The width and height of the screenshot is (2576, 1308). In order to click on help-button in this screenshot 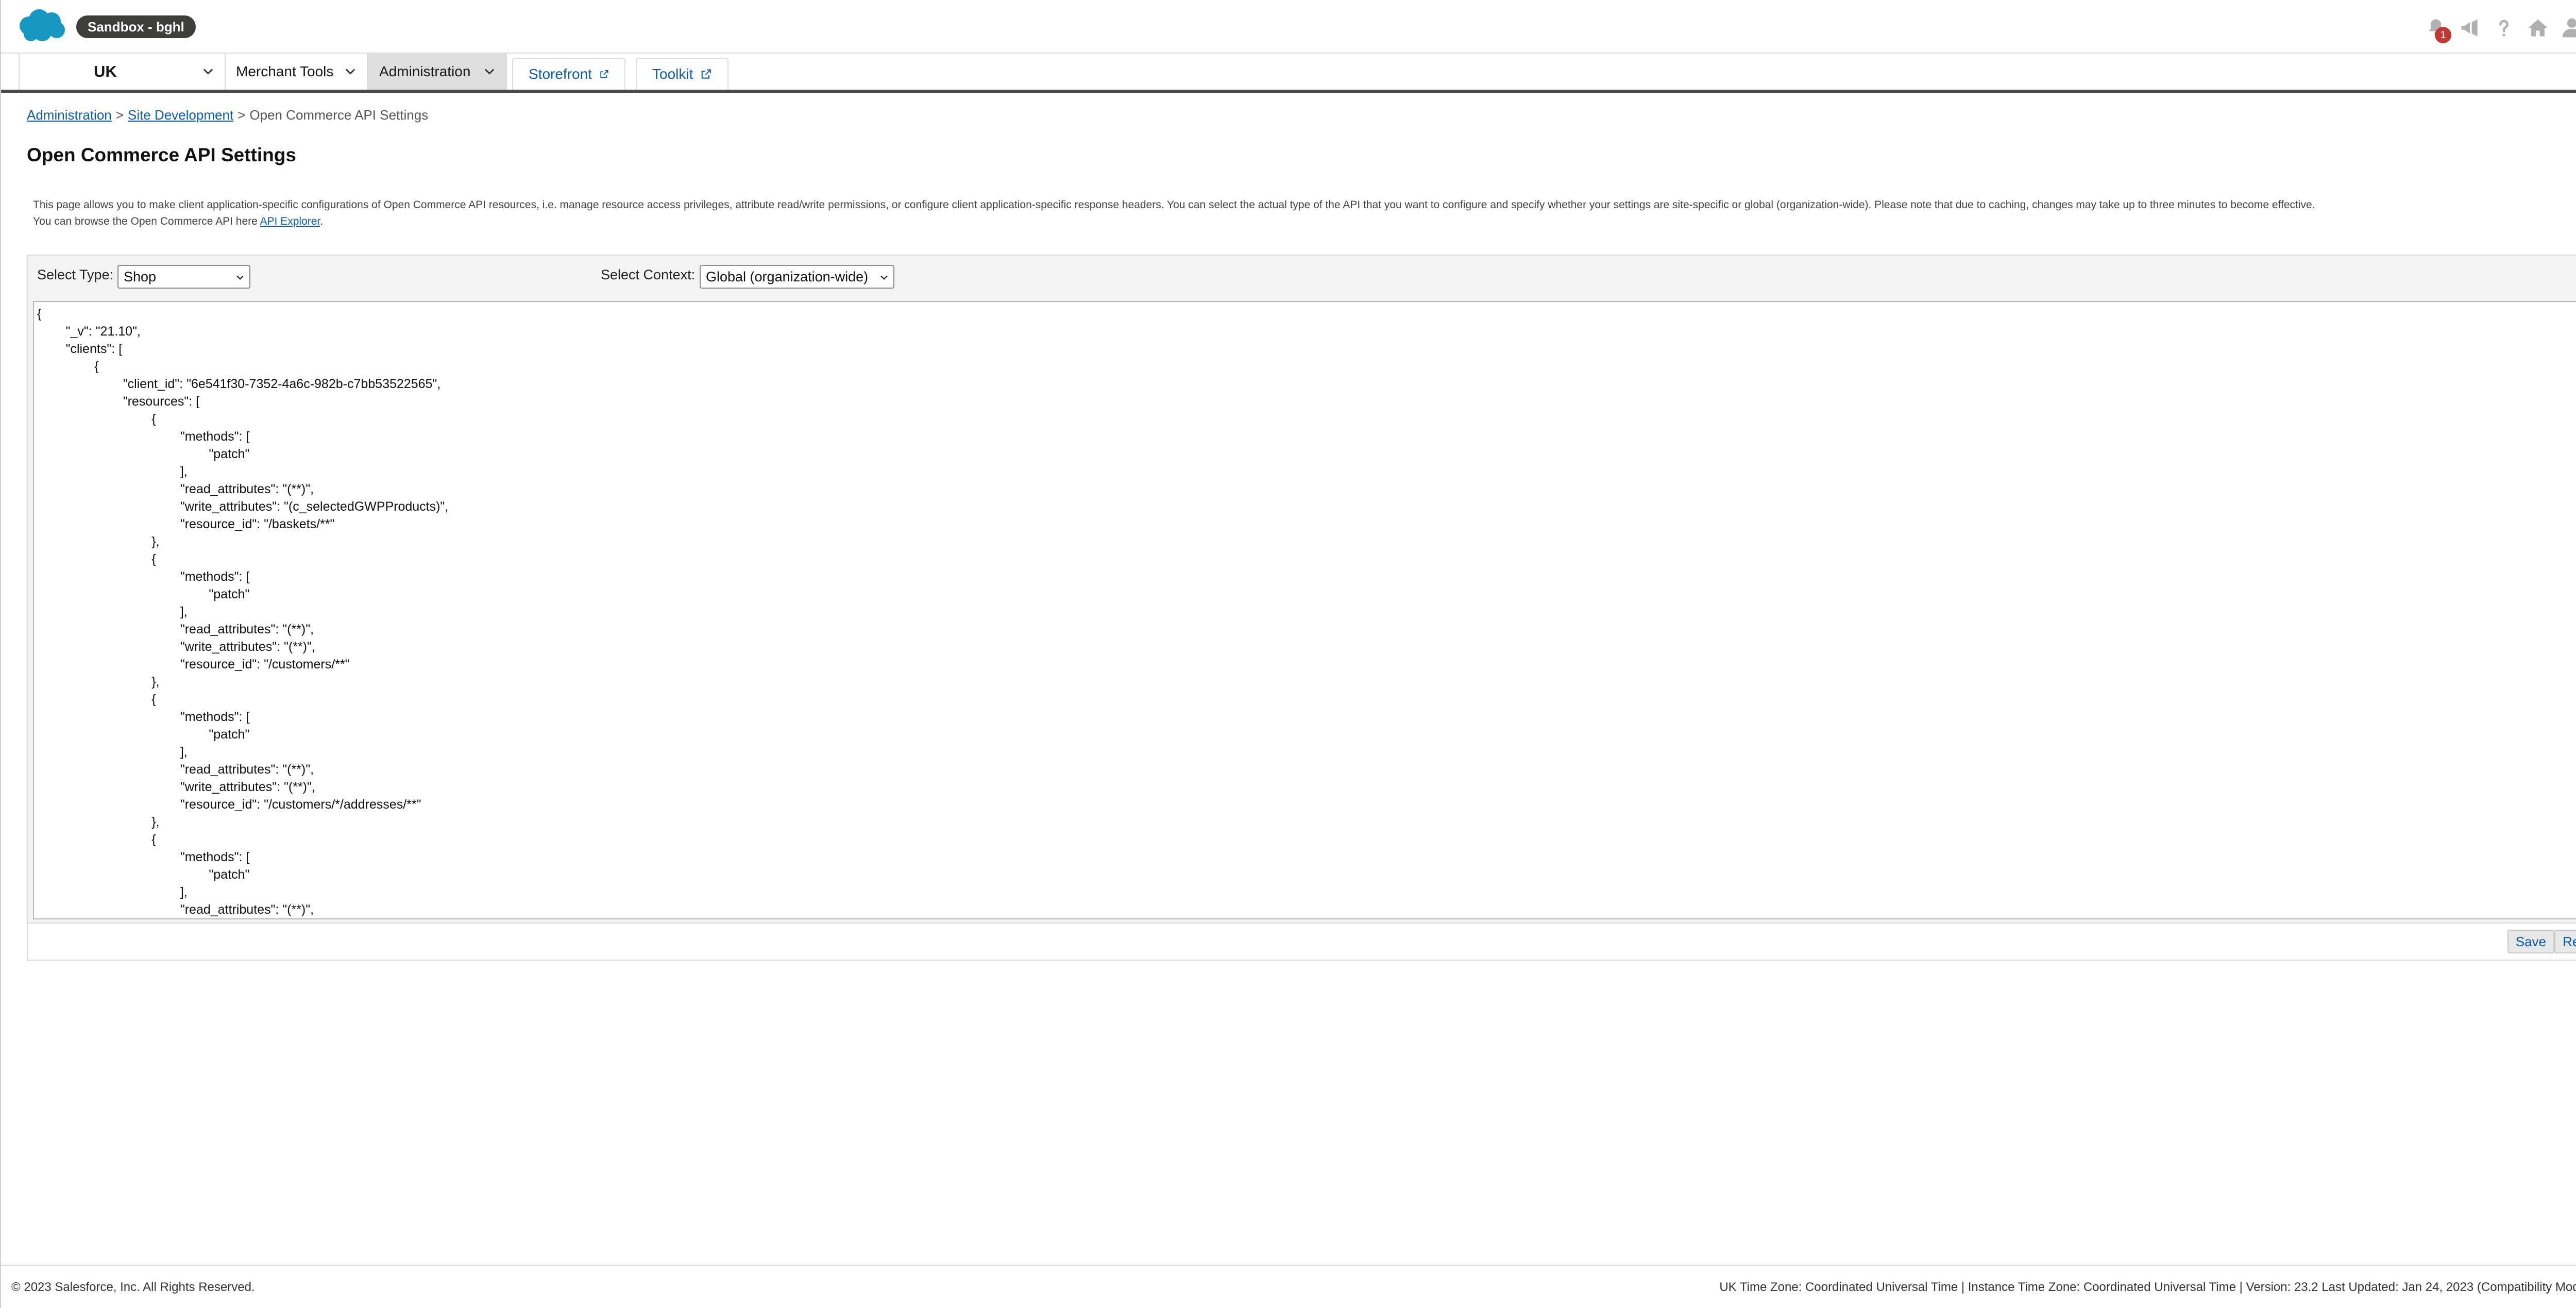, I will do `click(2503, 27)`.